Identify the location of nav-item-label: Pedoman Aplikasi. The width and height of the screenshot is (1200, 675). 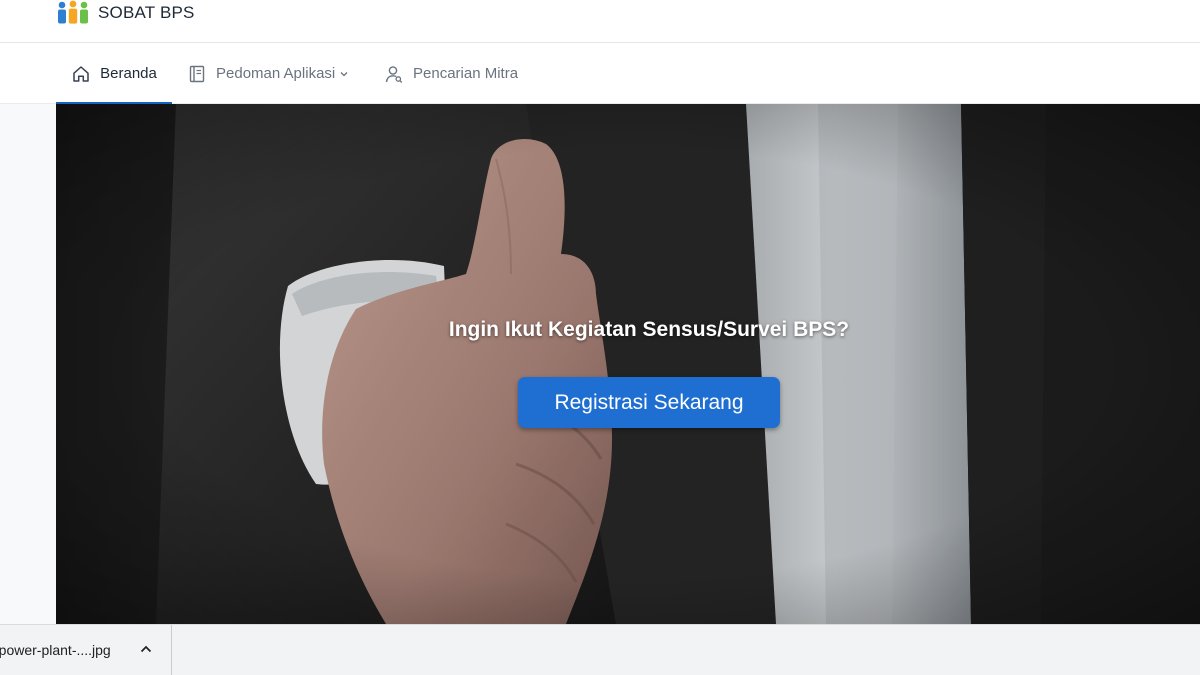
(276, 73).